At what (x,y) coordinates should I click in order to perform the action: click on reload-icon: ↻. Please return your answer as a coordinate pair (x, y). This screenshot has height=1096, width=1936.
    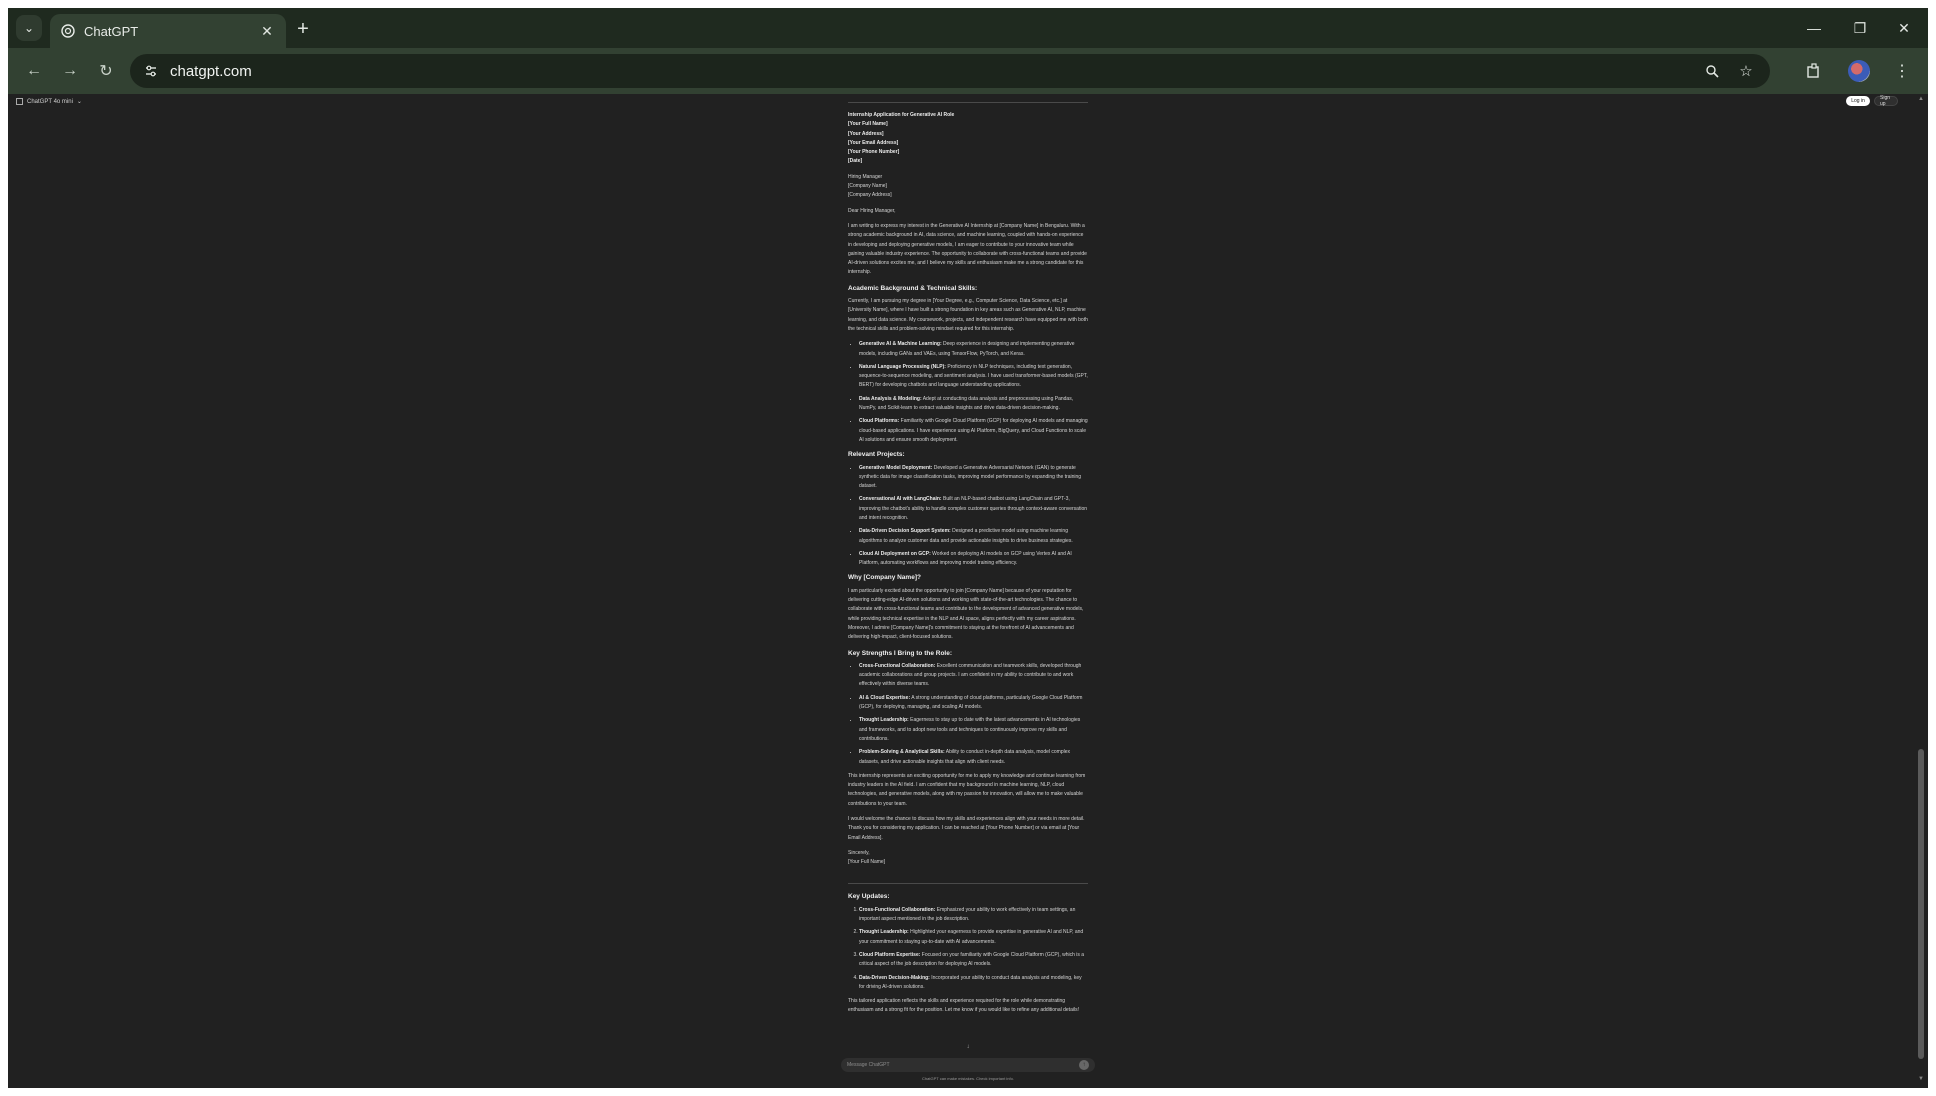
    Looking at the image, I should click on (106, 71).